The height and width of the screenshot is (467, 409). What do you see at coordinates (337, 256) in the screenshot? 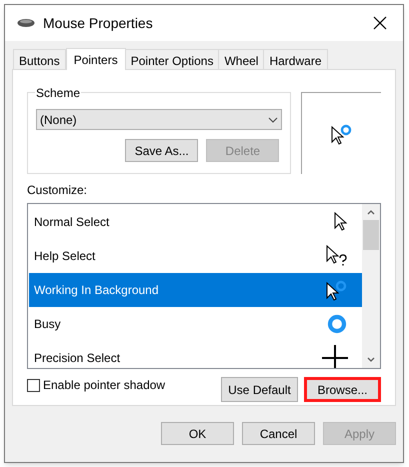
I see `help-pointer-icon` at bounding box center [337, 256].